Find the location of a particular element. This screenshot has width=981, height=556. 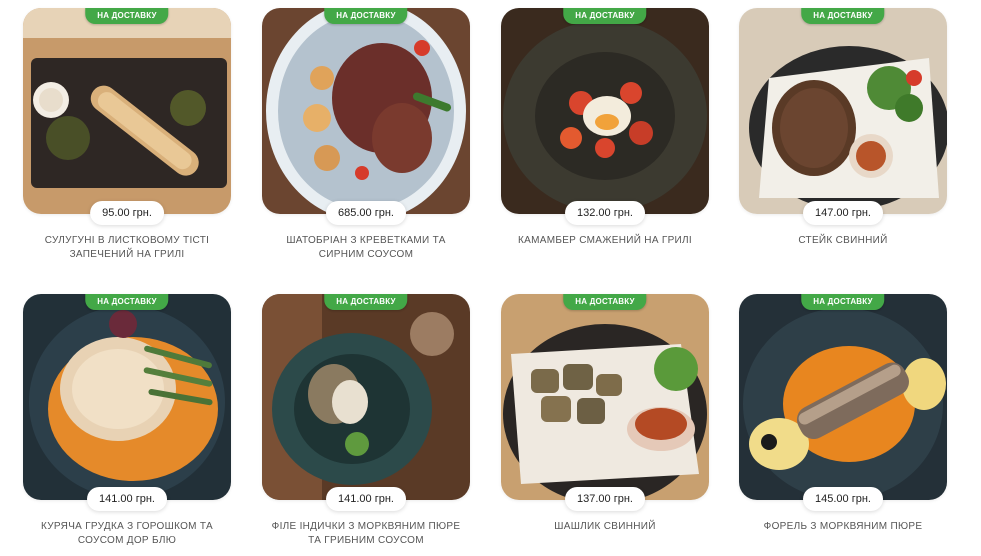

product-title: СТЕЙК СВИННИЙ is located at coordinates (843, 241).